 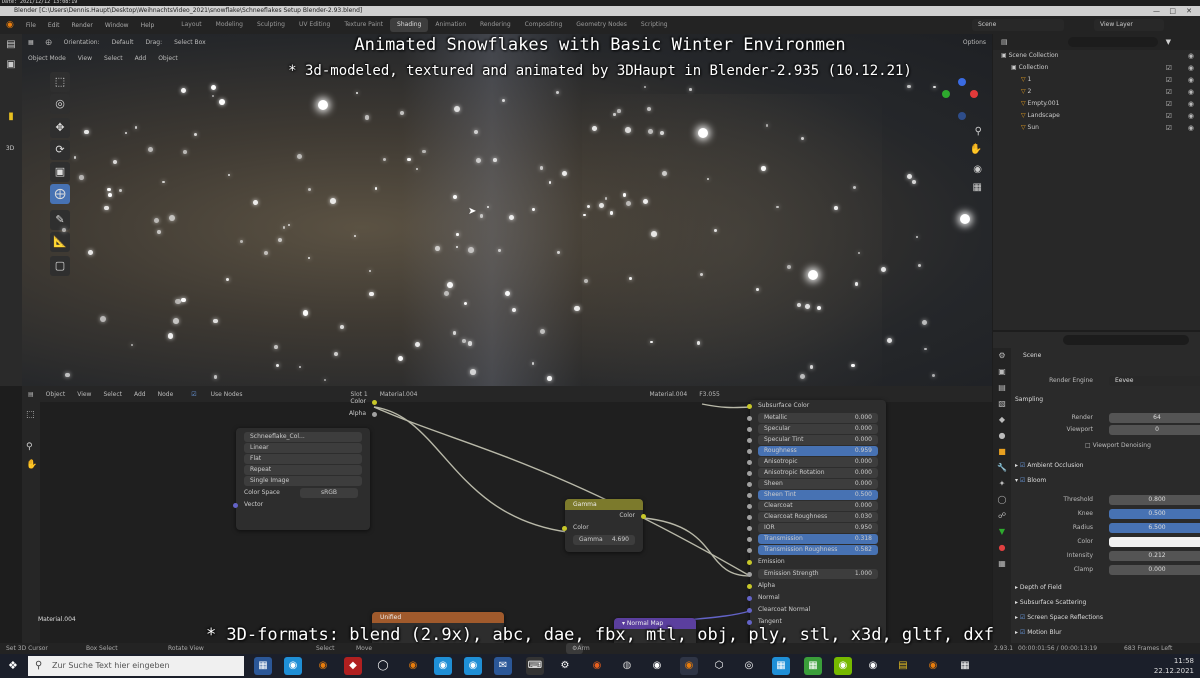 I want to click on depth-of-field-section: ▸ Depth of Field, so click(x=1038, y=587).